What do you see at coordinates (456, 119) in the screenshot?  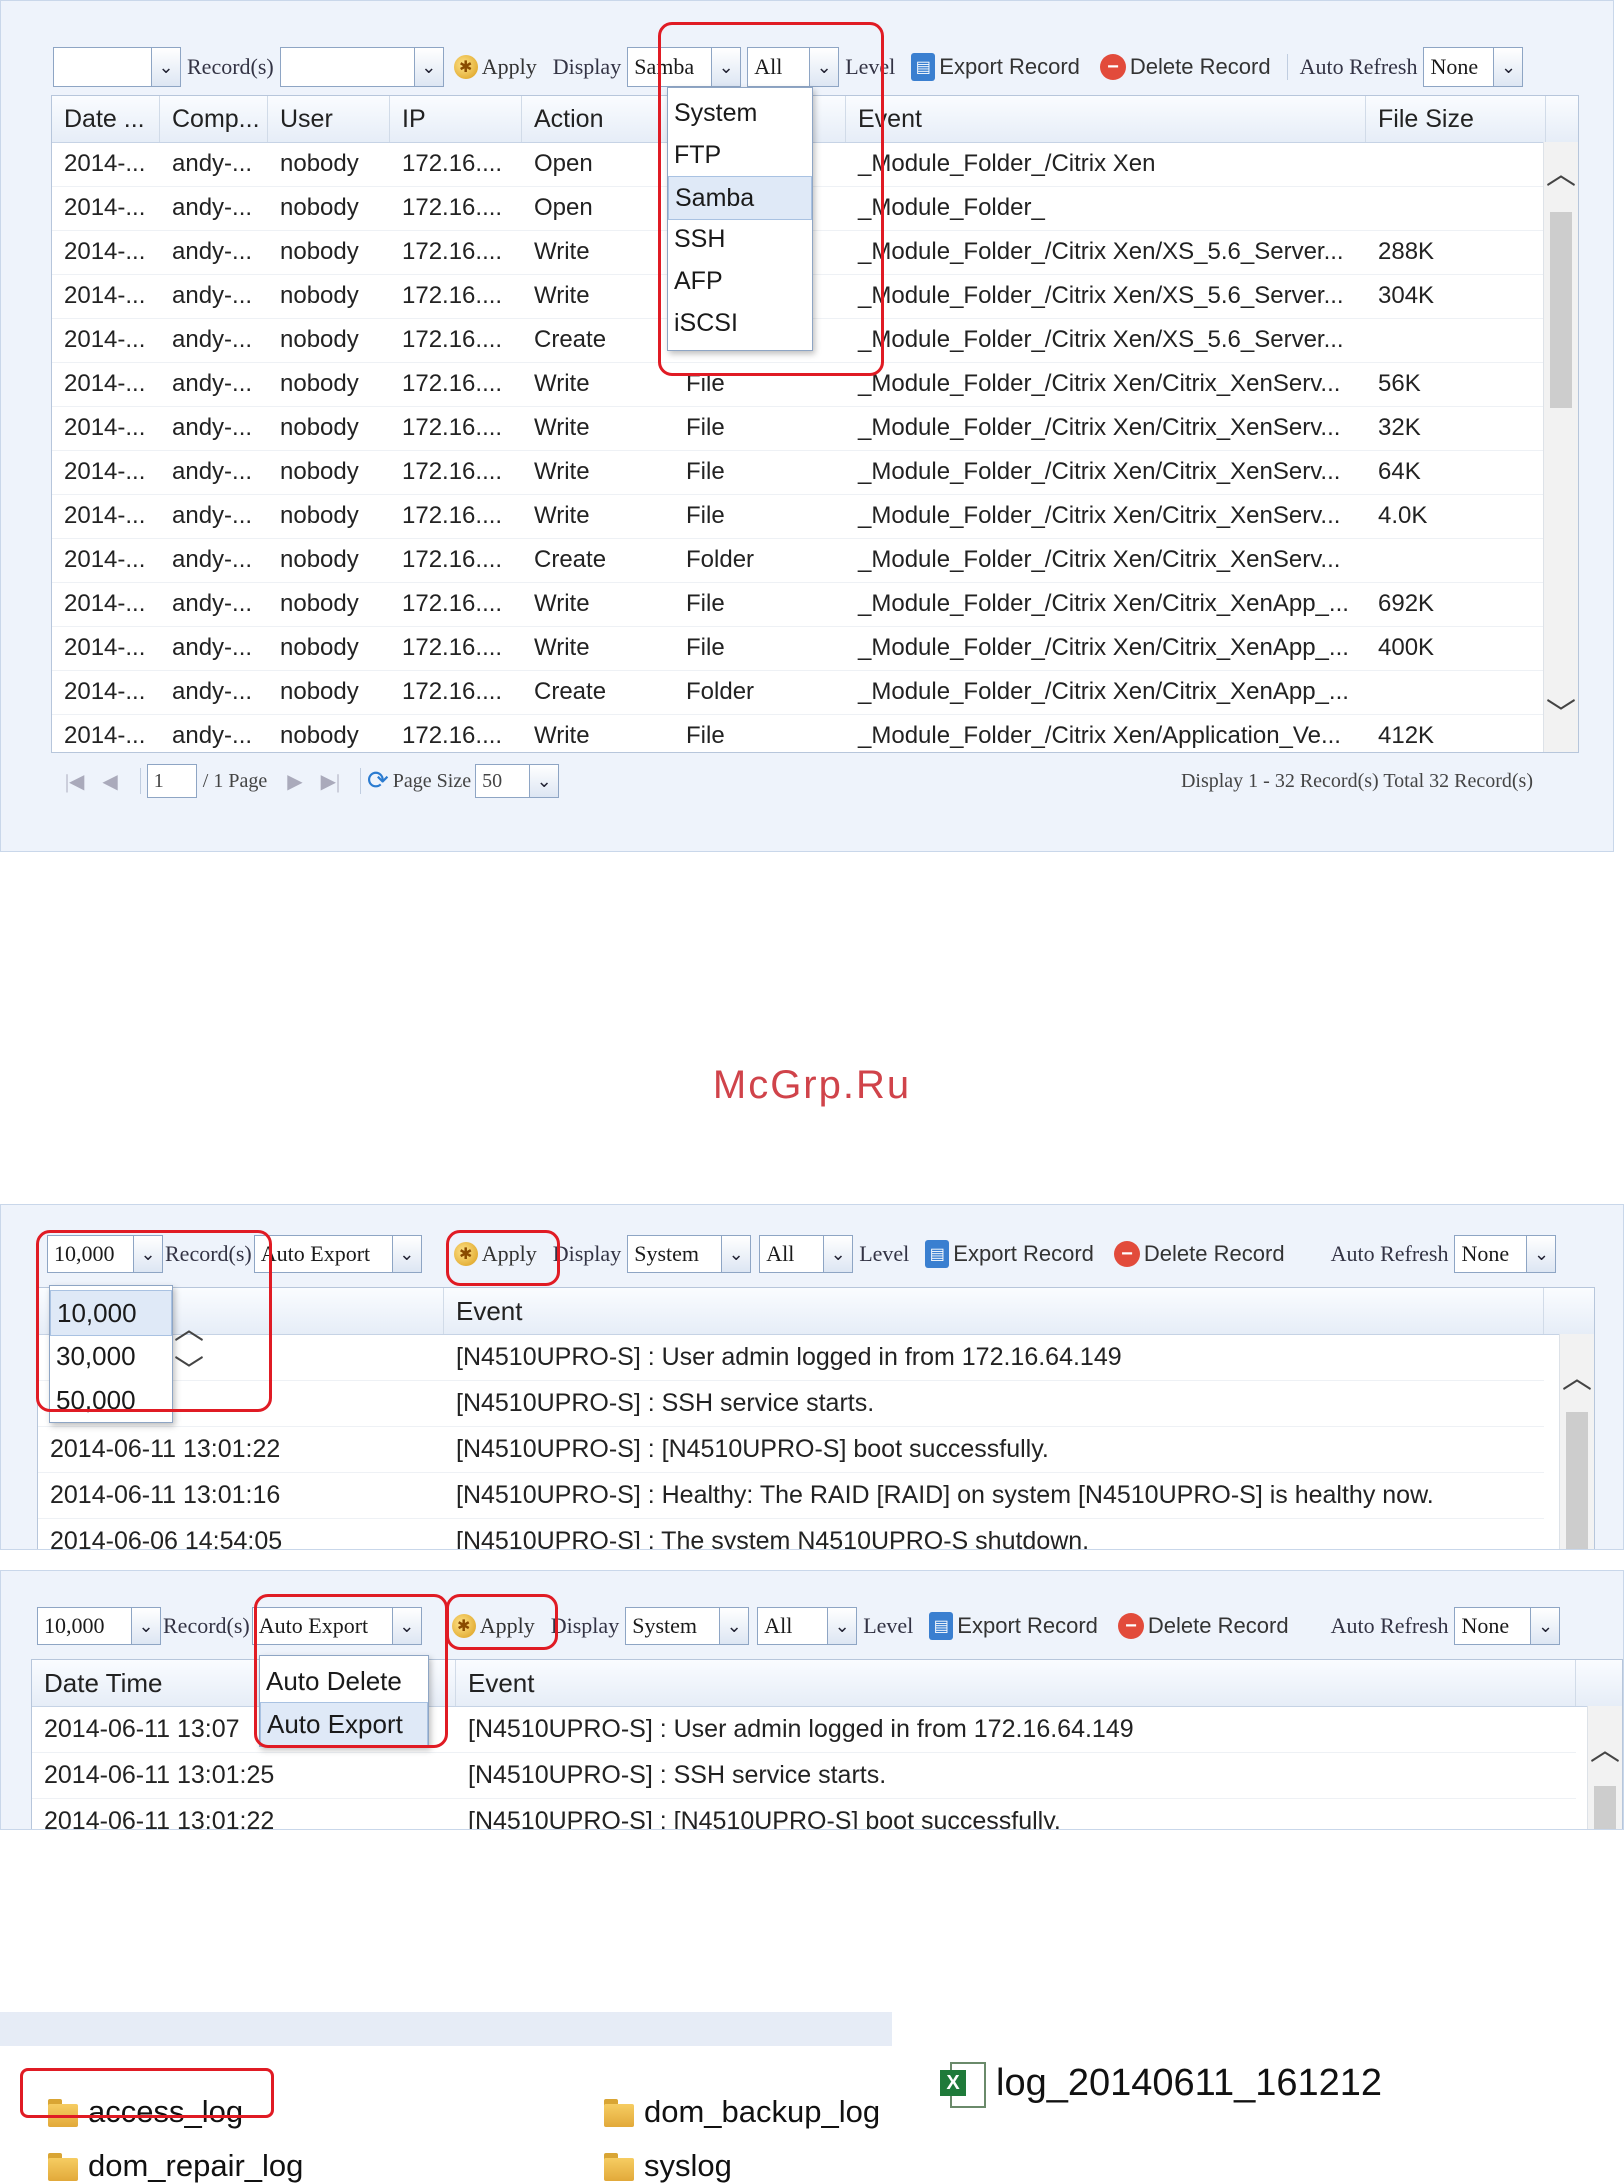 I see `column-header: IP` at bounding box center [456, 119].